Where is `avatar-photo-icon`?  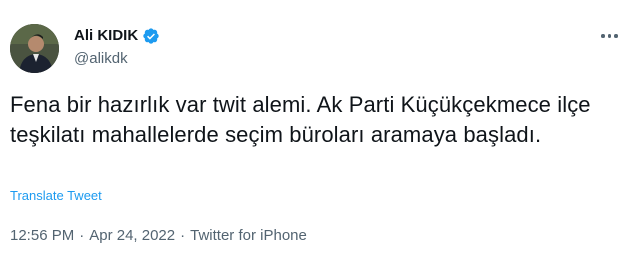
avatar-photo-icon is located at coordinates (34, 48).